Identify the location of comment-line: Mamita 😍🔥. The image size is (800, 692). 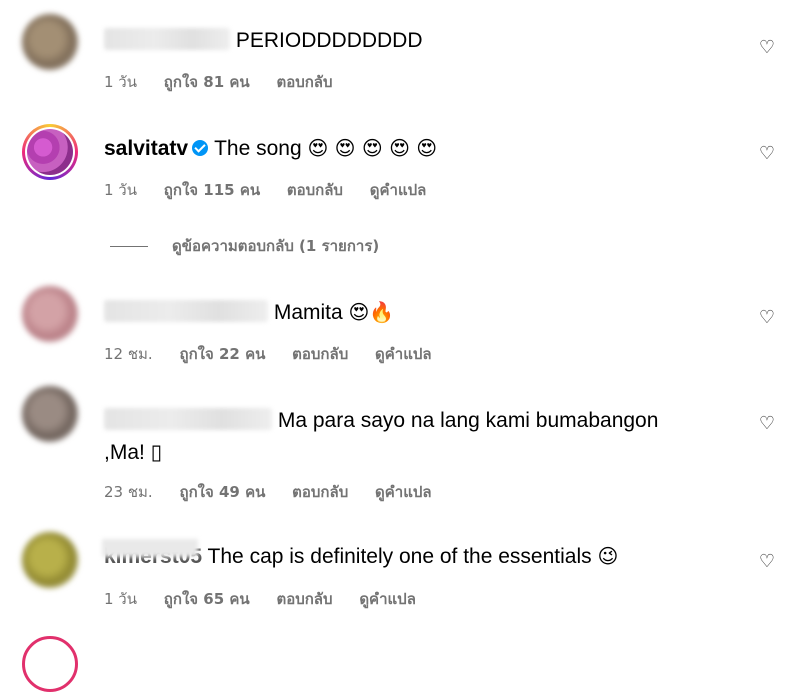
(249, 312).